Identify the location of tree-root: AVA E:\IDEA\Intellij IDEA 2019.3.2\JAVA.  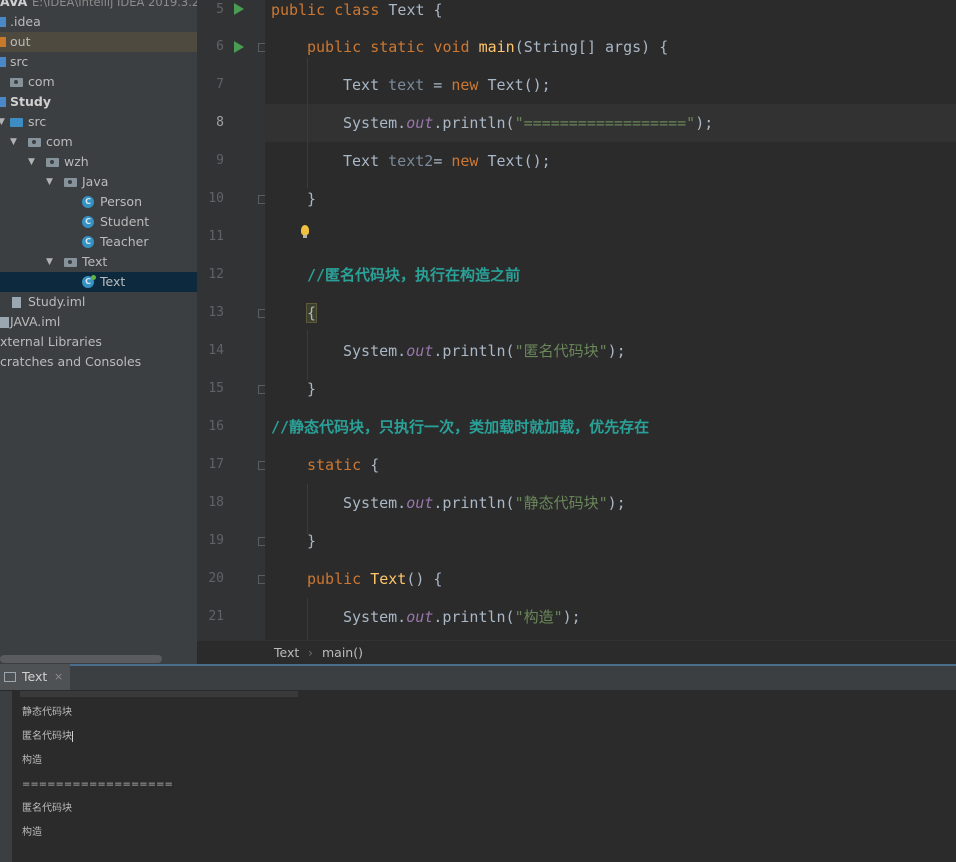
(98, 6).